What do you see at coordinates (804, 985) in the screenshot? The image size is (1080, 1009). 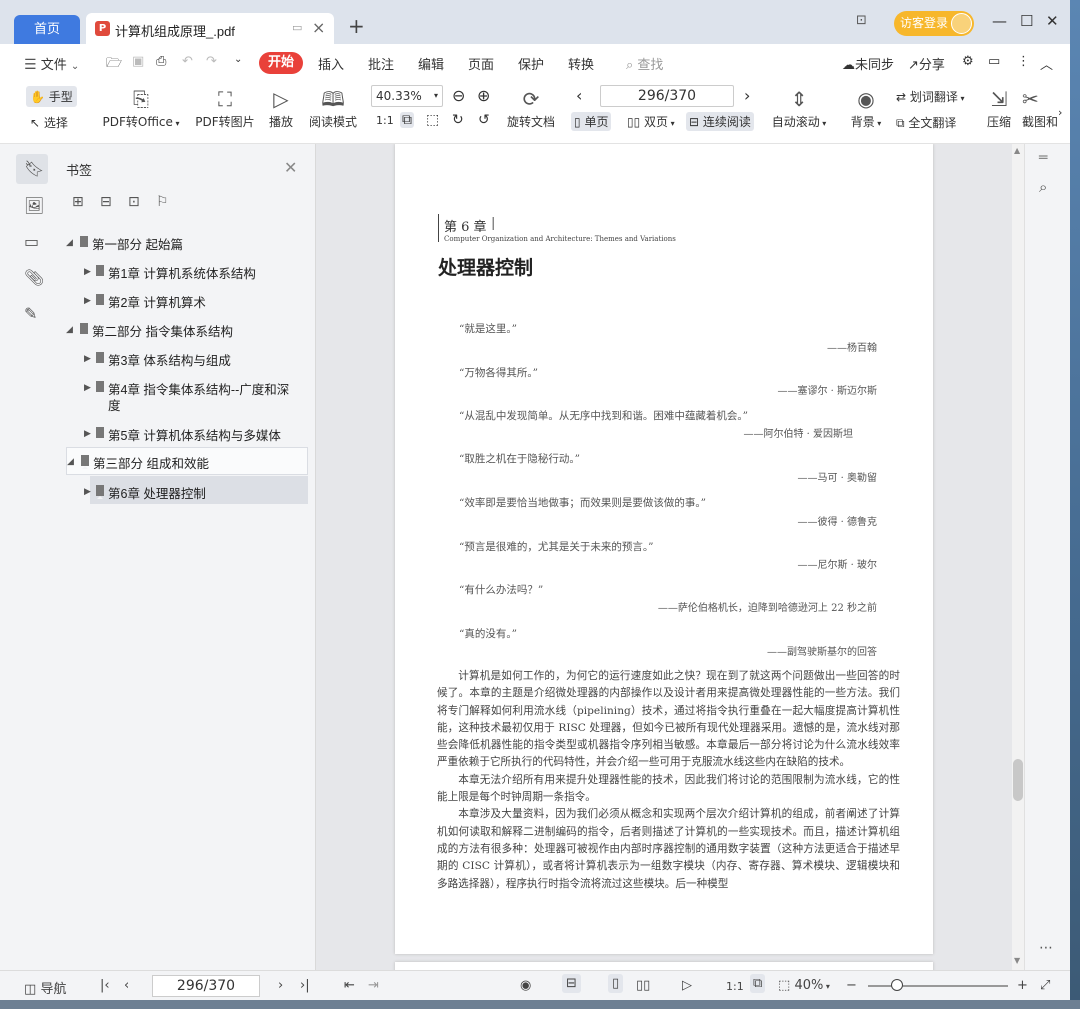 I see `zoom-select: ⬚ 40% ▾` at bounding box center [804, 985].